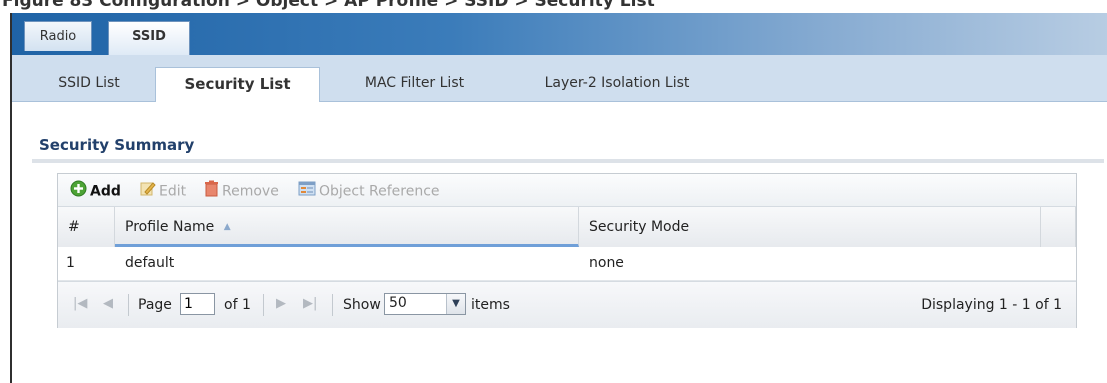 The width and height of the screenshot is (1107, 383). Describe the element at coordinates (398, 303) in the screenshot. I see `page-size-value: 50` at that location.